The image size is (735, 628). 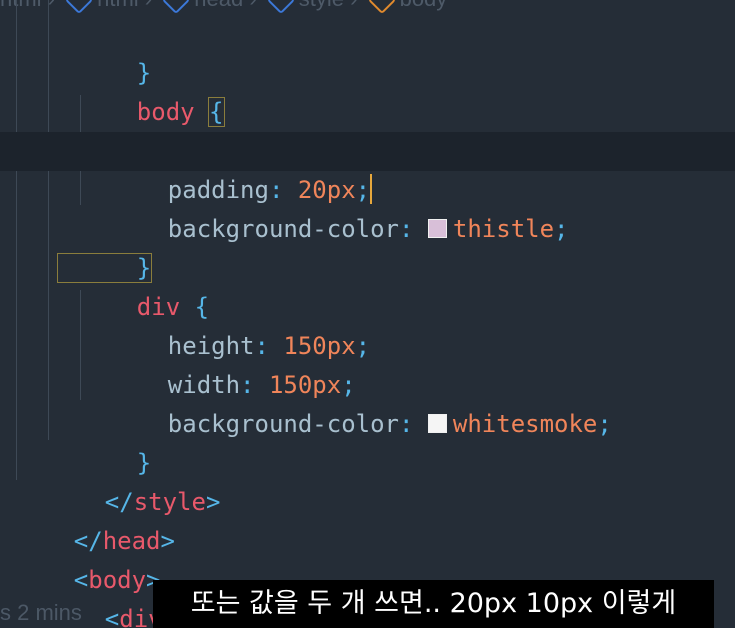 What do you see at coordinates (381, 7) in the screenshot?
I see `css-rule-icon` at bounding box center [381, 7].